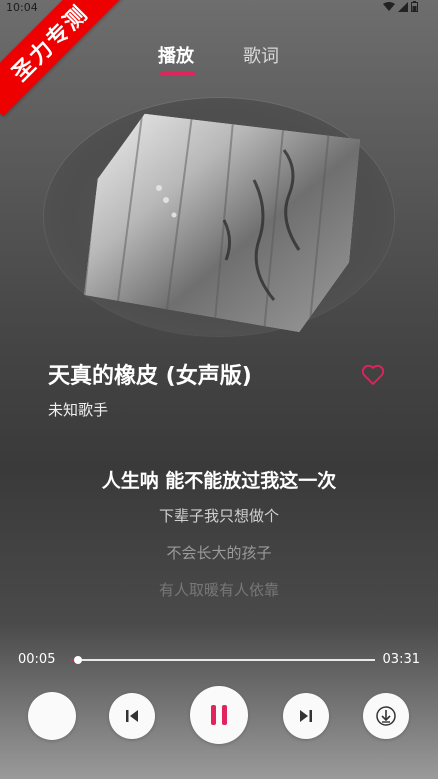  Describe the element at coordinates (52, 716) in the screenshot. I see `mode-button` at that location.